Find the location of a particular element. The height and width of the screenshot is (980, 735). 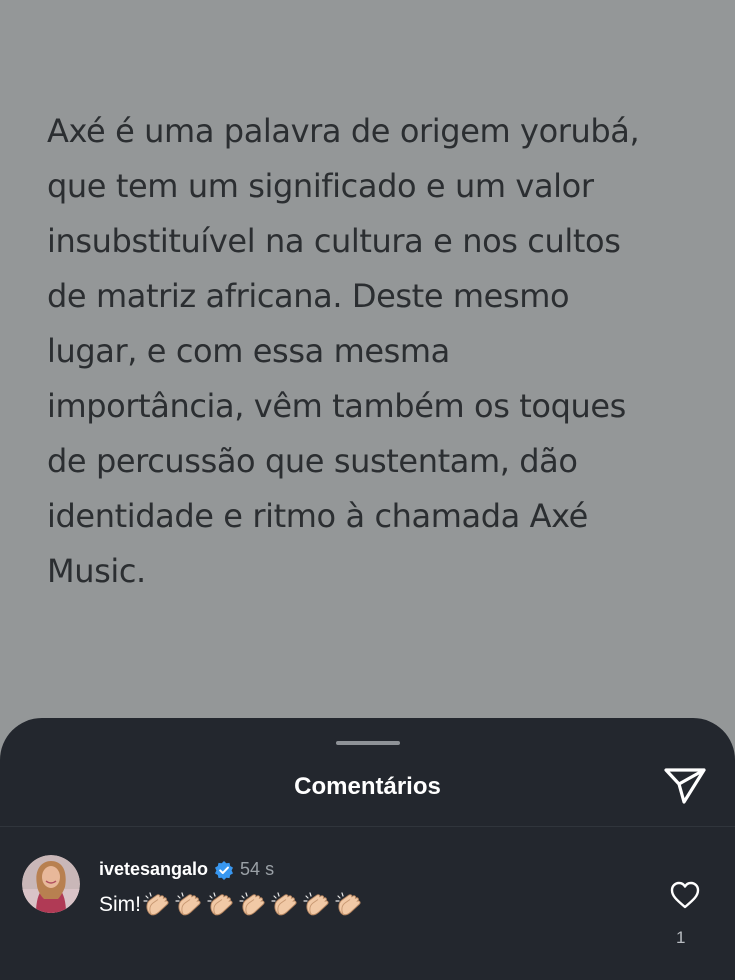

post-line-5: lugar, e com essa mesma is located at coordinates (248, 351).